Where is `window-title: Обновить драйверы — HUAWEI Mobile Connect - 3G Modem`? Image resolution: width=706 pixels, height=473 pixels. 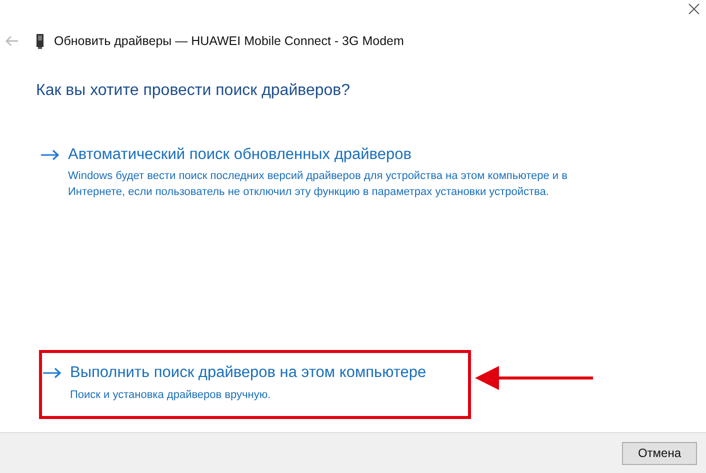 window-title: Обновить драйверы — HUAWEI Mobile Connect - 3G Modem is located at coordinates (229, 41).